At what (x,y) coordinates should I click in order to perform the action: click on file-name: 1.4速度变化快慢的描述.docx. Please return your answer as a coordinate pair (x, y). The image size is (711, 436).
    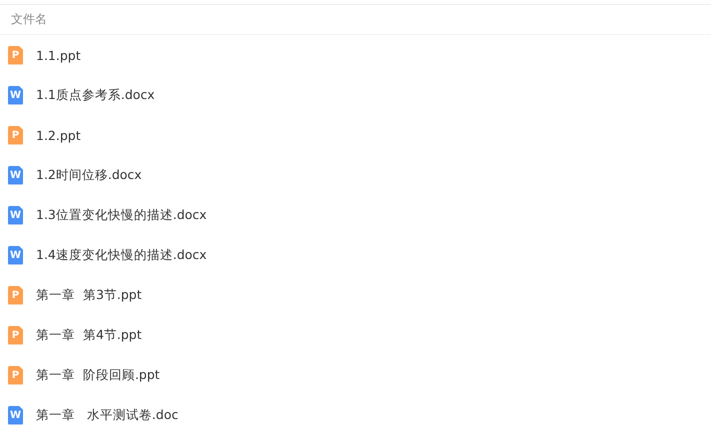
    Looking at the image, I should click on (121, 255).